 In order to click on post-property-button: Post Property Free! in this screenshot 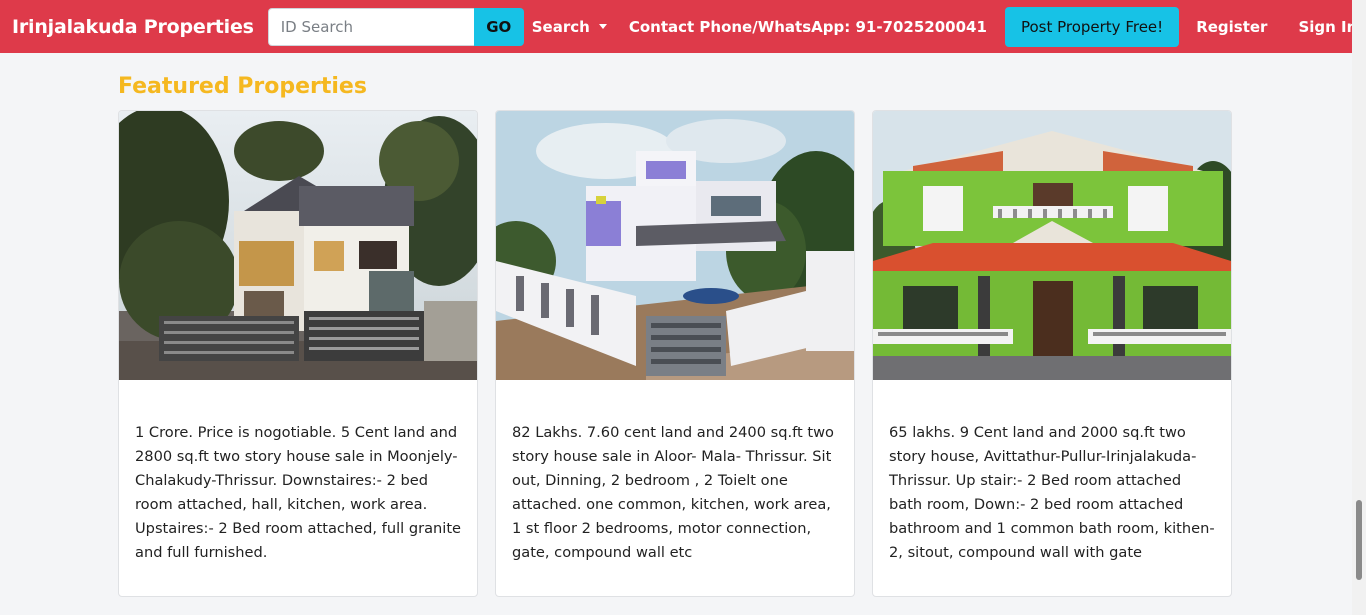, I will do `click(1092, 26)`.